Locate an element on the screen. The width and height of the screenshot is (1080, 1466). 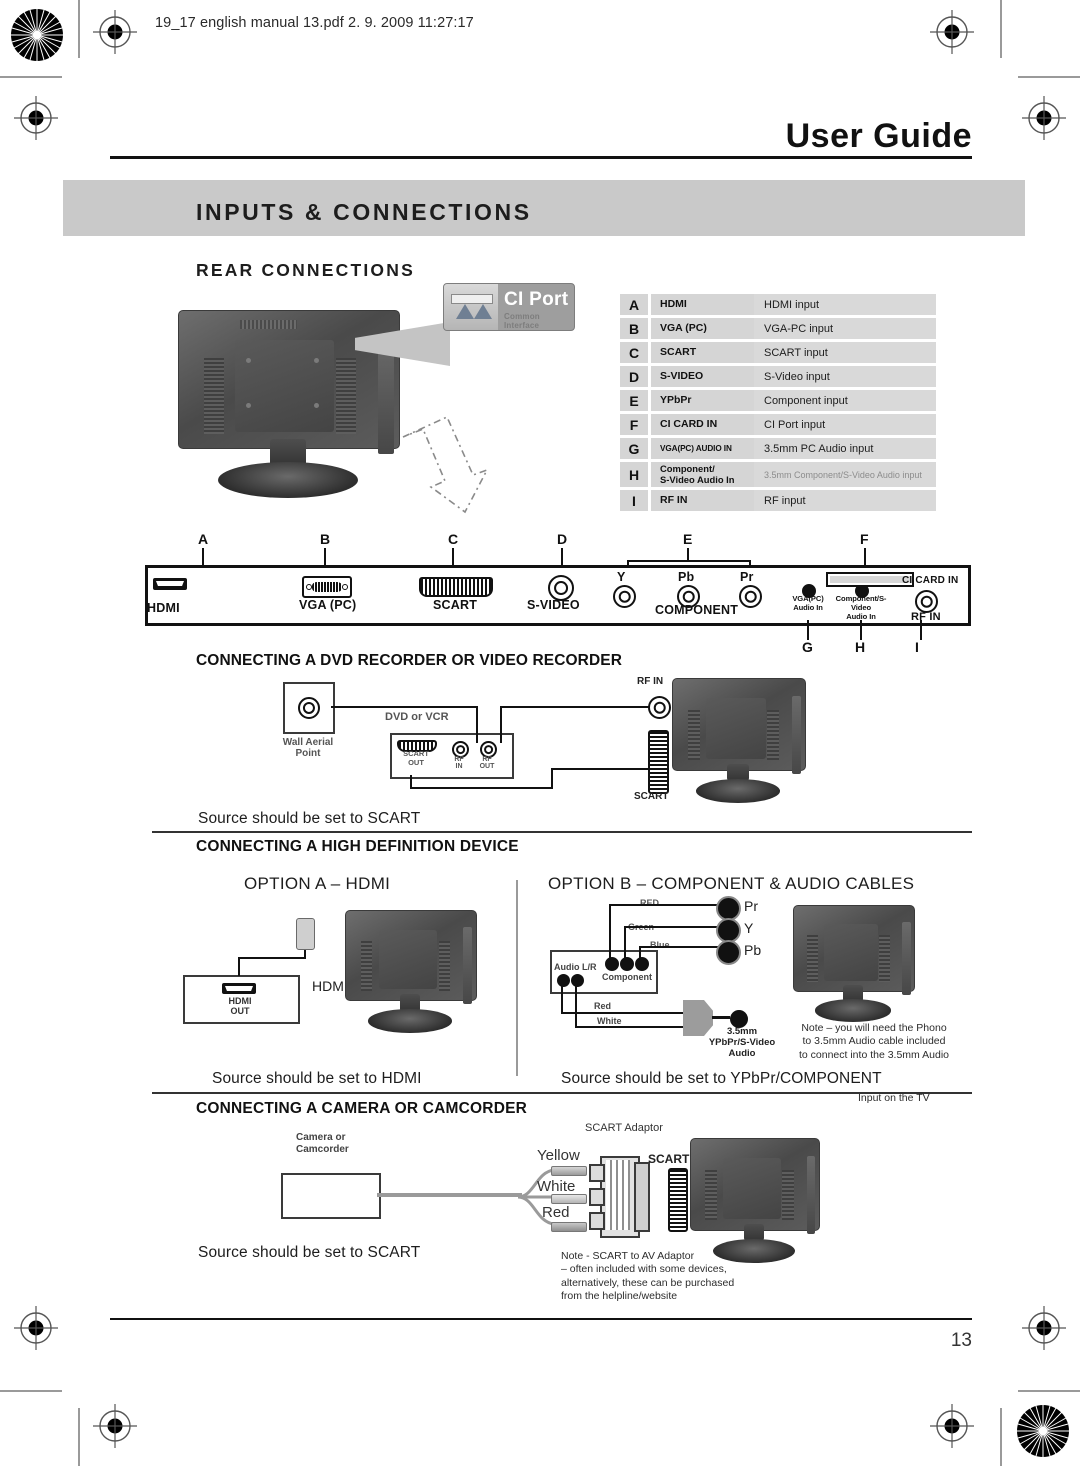
ci-port-badge-subtitle: Common Interface is located at coordinates (522, 321).